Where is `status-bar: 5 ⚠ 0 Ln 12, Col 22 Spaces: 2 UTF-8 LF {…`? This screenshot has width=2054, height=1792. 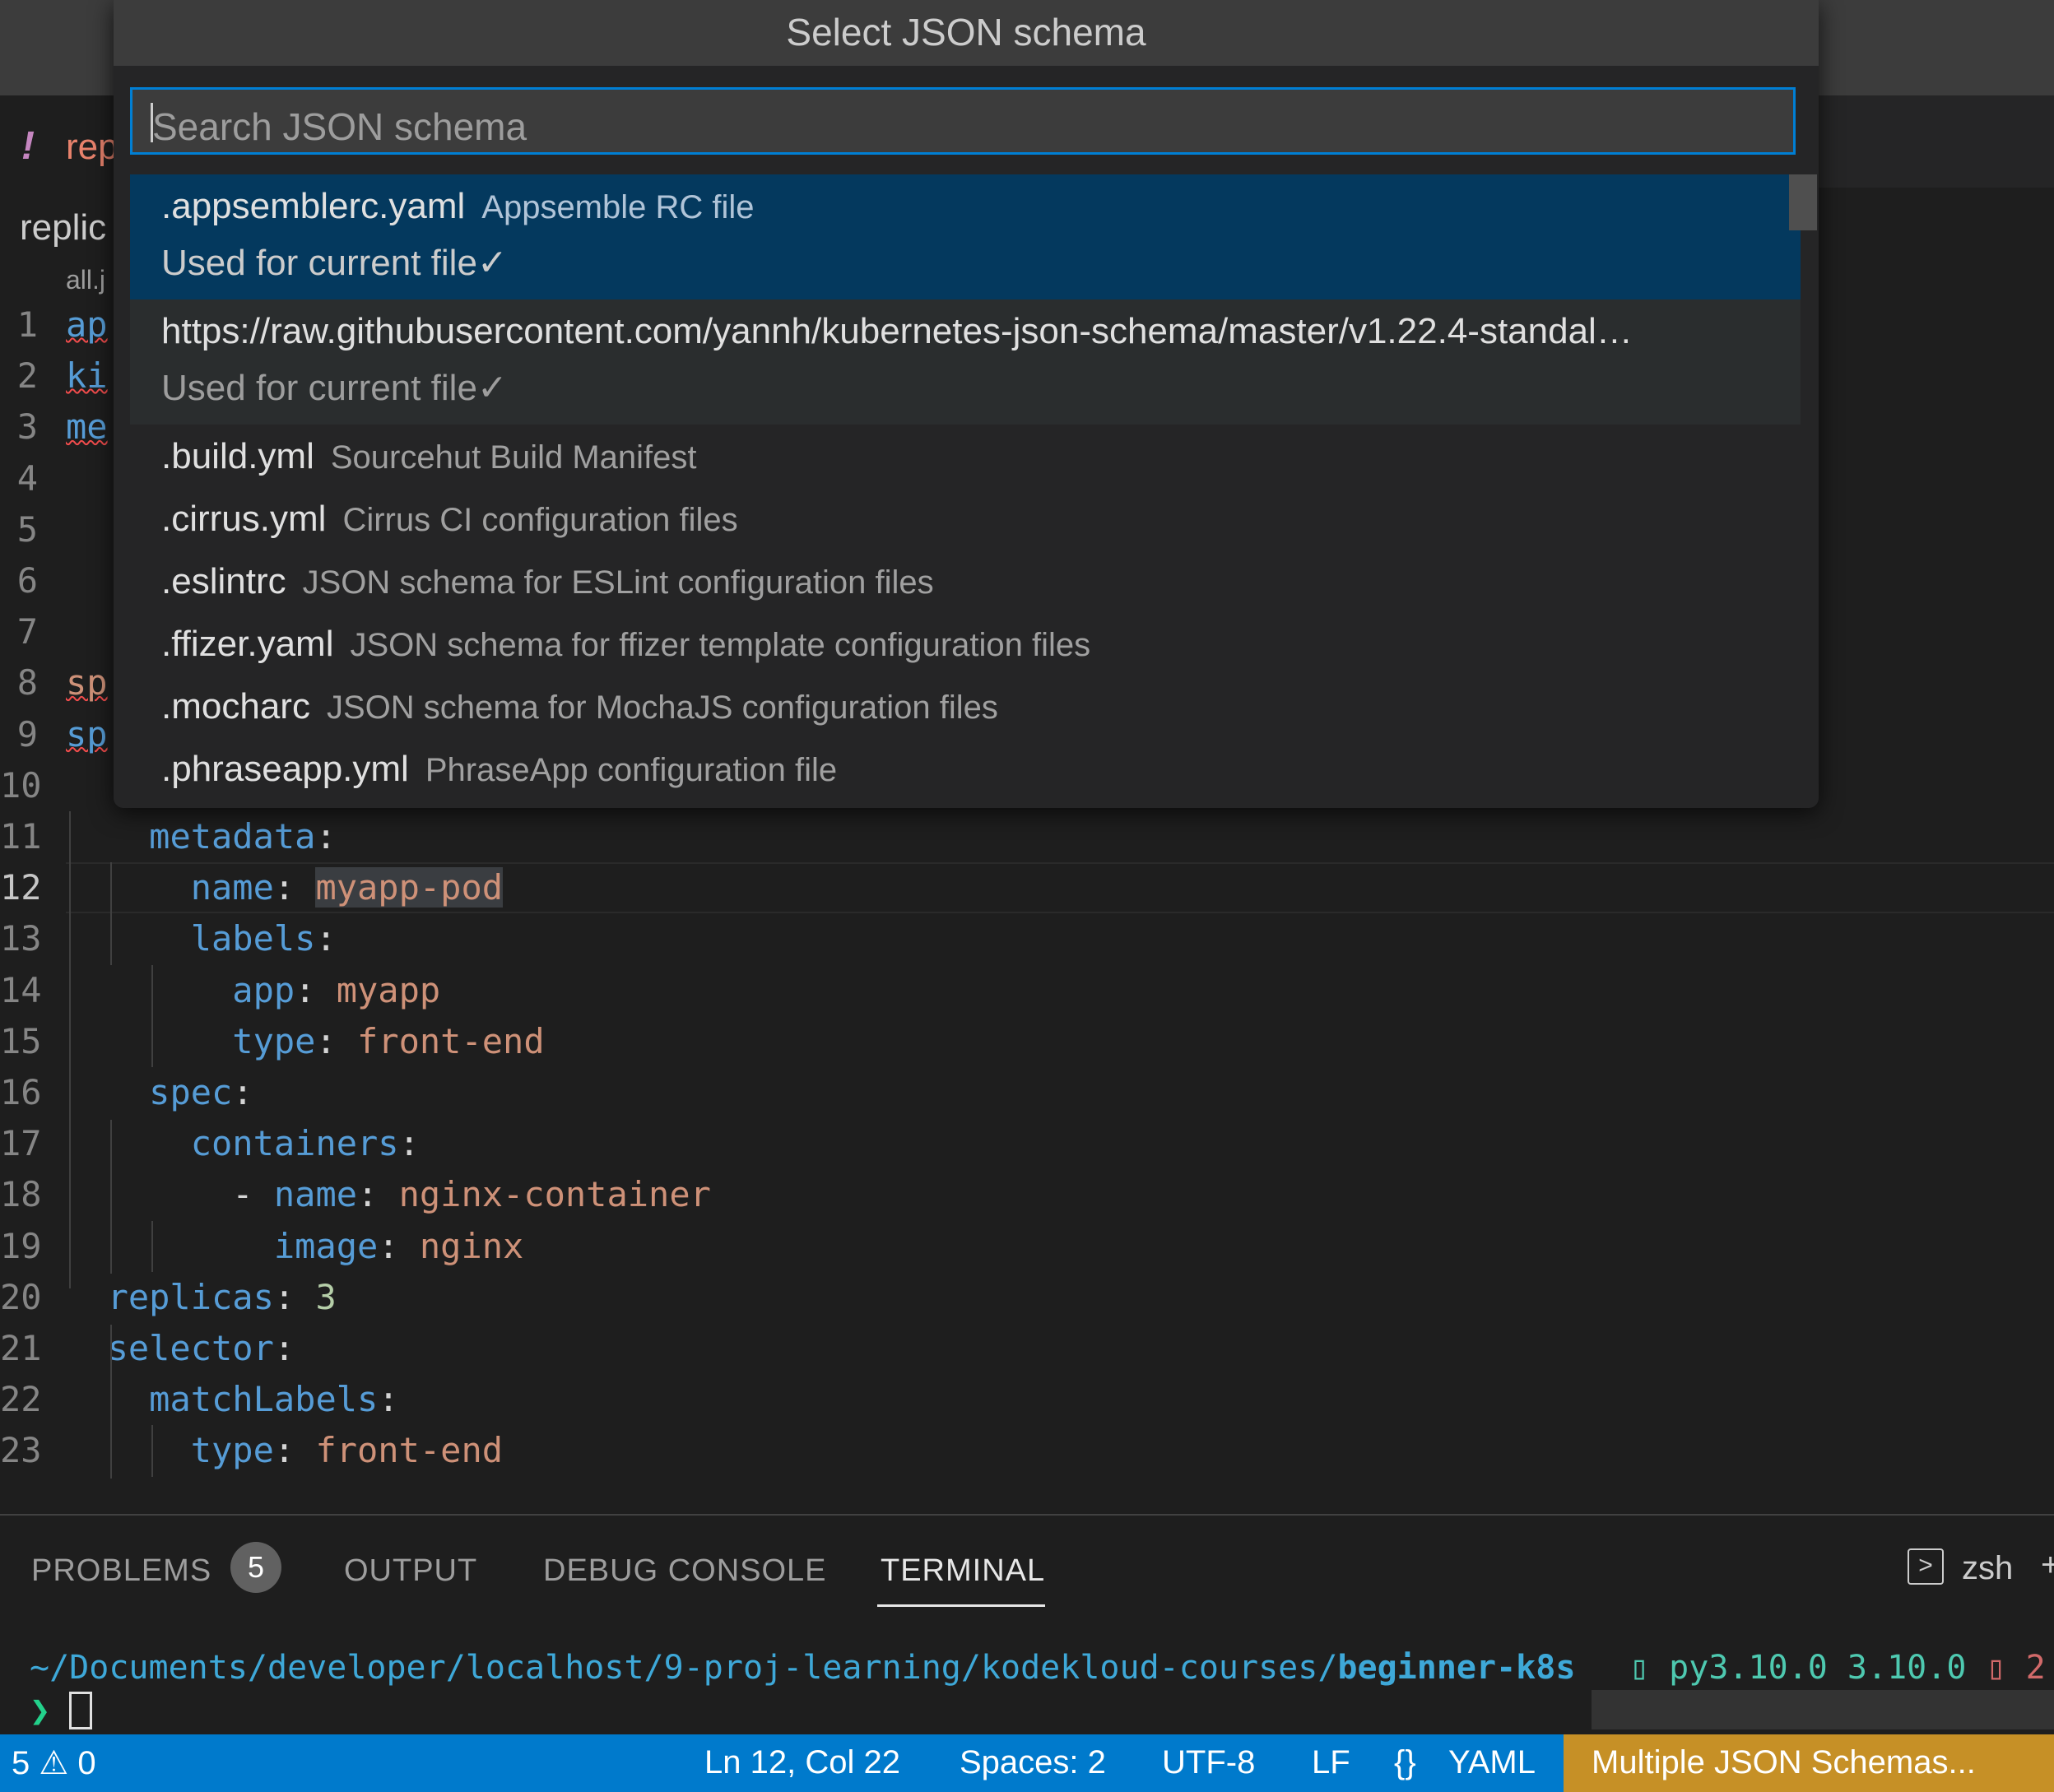 status-bar: 5 ⚠ 0 Ln 12, Col 22 Spaces: 2 UTF-8 LF {… is located at coordinates (1027, 1763).